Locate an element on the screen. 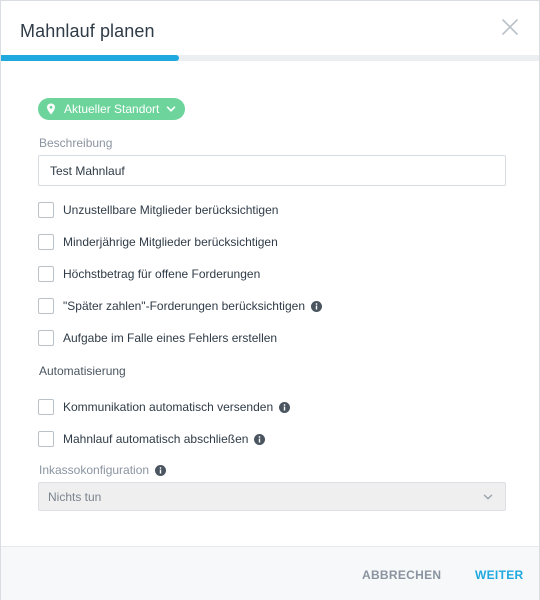 The image size is (540, 600). close-icon is located at coordinates (510, 27).